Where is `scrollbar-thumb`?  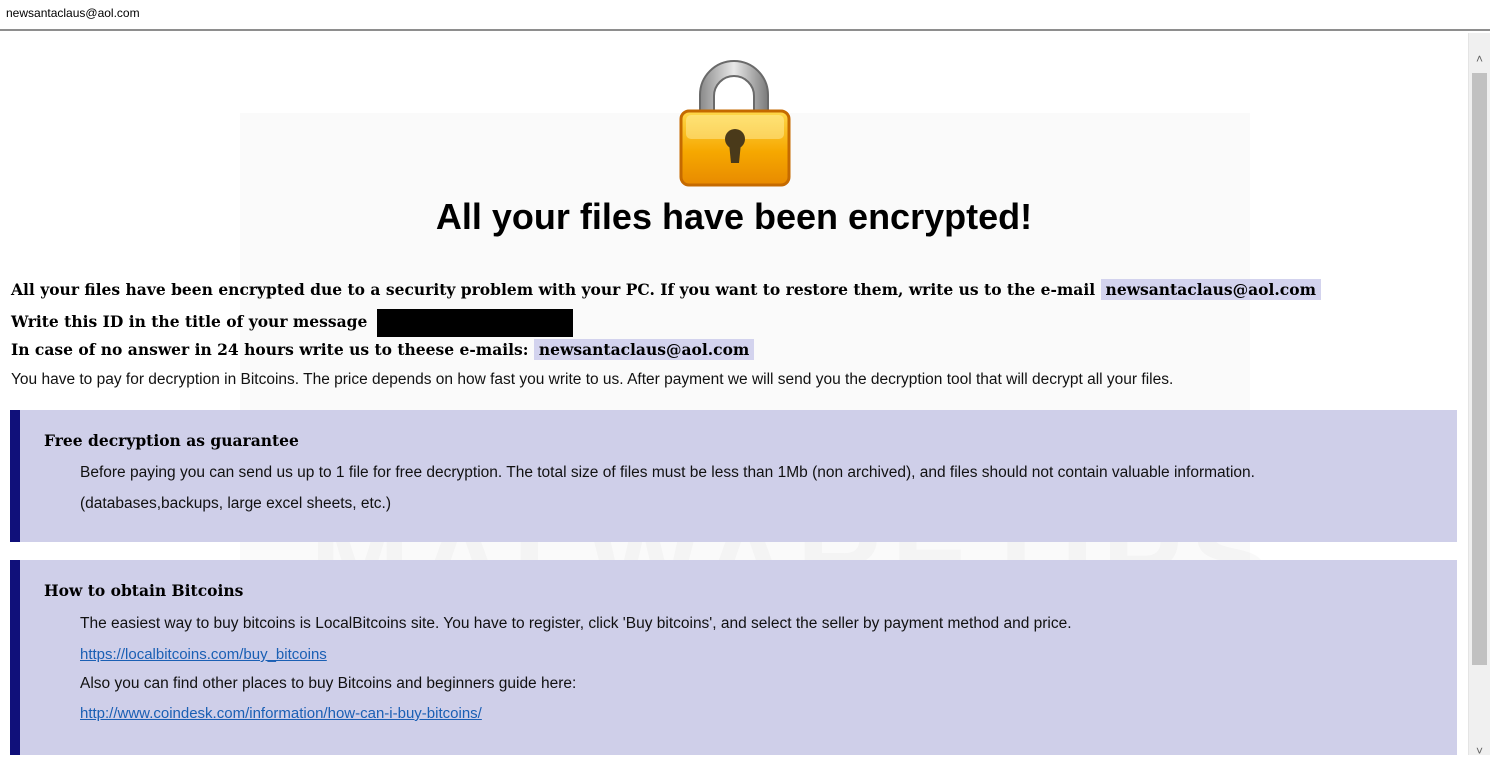
scrollbar-thumb is located at coordinates (1479, 369).